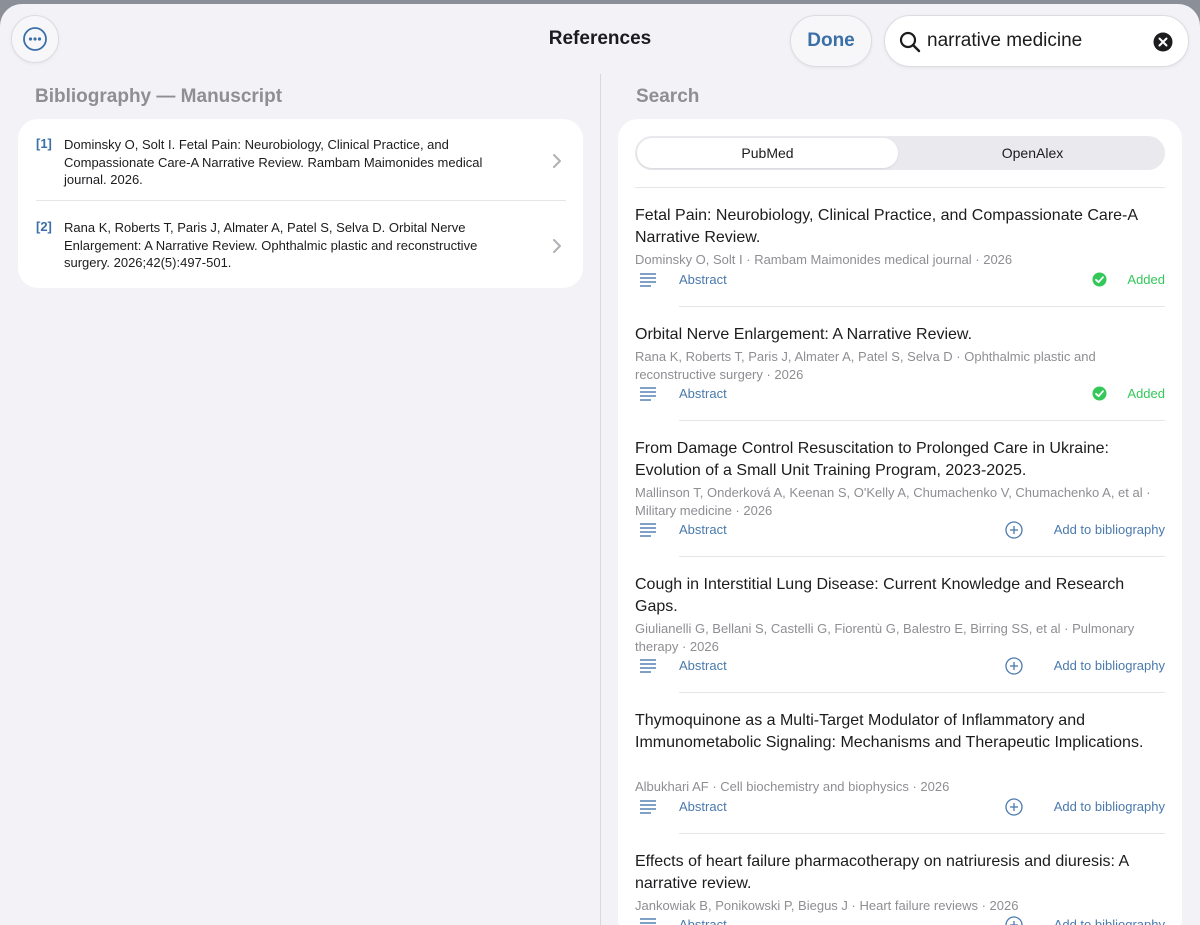  I want to click on search-field, so click(1036, 41).